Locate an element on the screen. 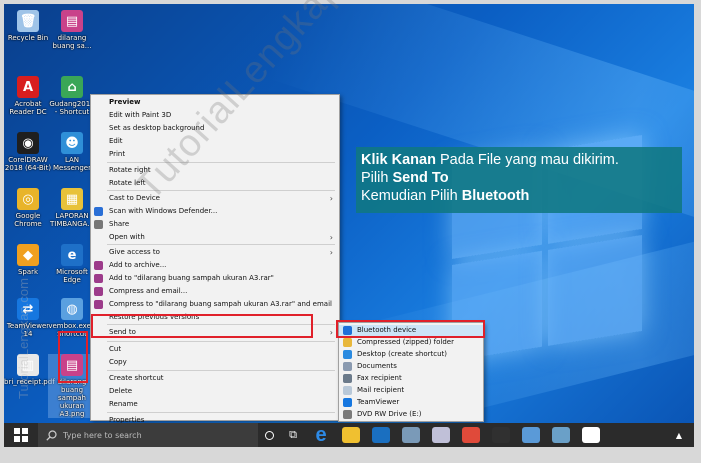  context-menu-item: Cast to Device › is located at coordinates (215, 198).